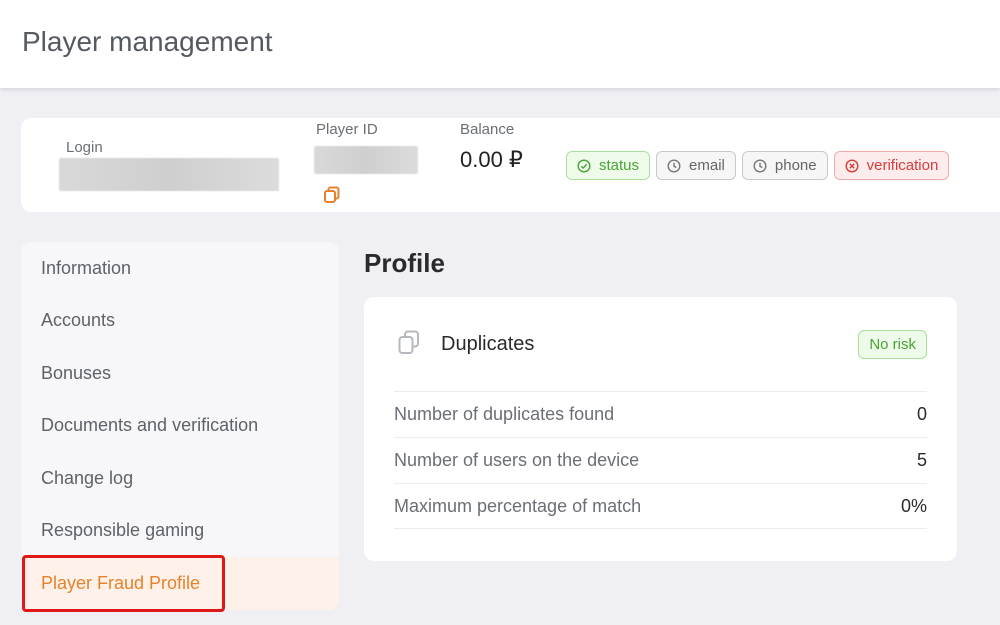  I want to click on check-circle-icon, so click(584, 165).